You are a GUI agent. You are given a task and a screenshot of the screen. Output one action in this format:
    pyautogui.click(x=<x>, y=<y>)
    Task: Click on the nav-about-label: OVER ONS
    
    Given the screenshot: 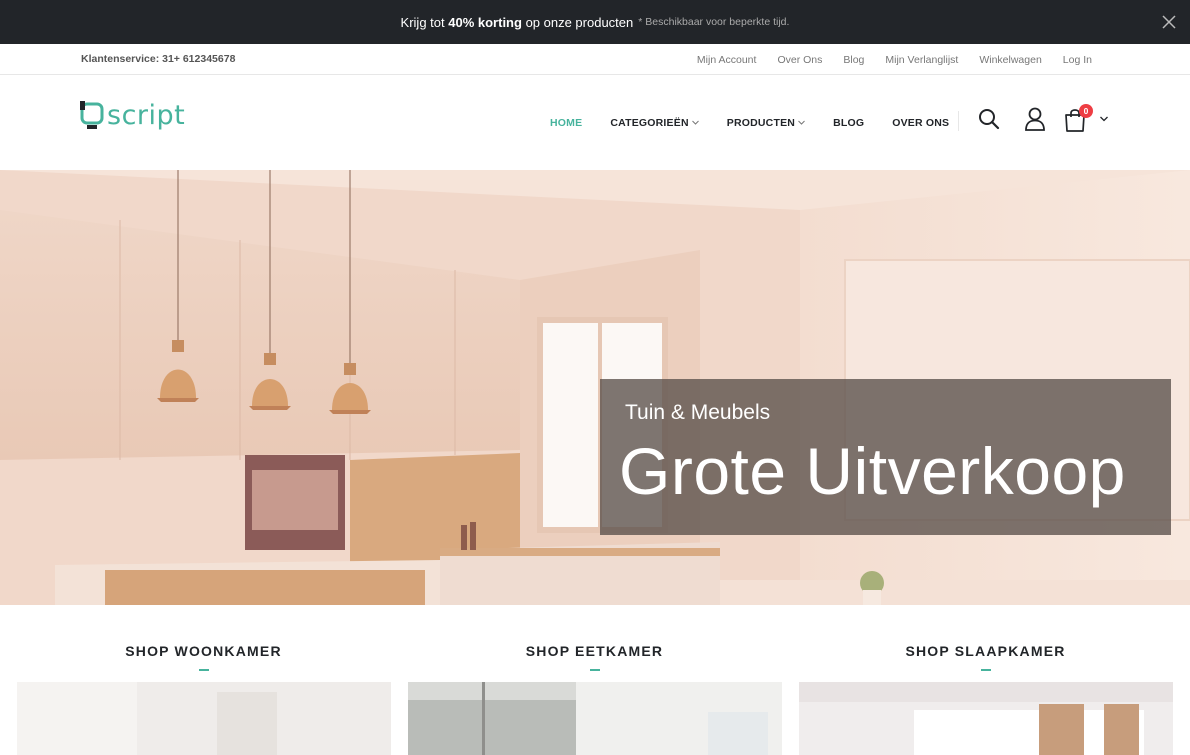 What is the action you would take?
    pyautogui.click(x=921, y=122)
    